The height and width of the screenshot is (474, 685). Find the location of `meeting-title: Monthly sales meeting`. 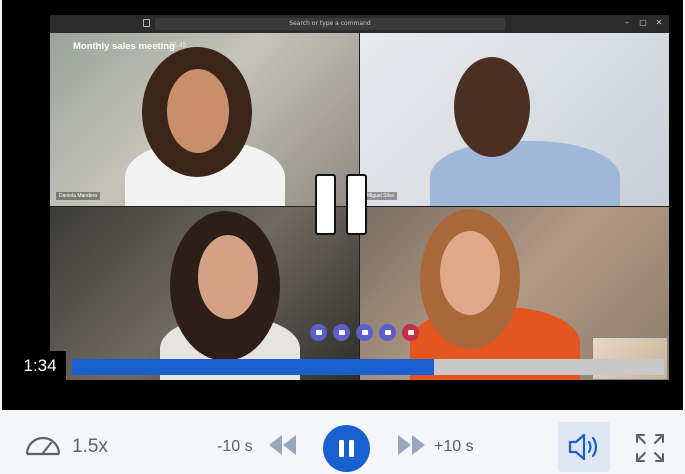

meeting-title: Monthly sales meeting is located at coordinates (124, 46).